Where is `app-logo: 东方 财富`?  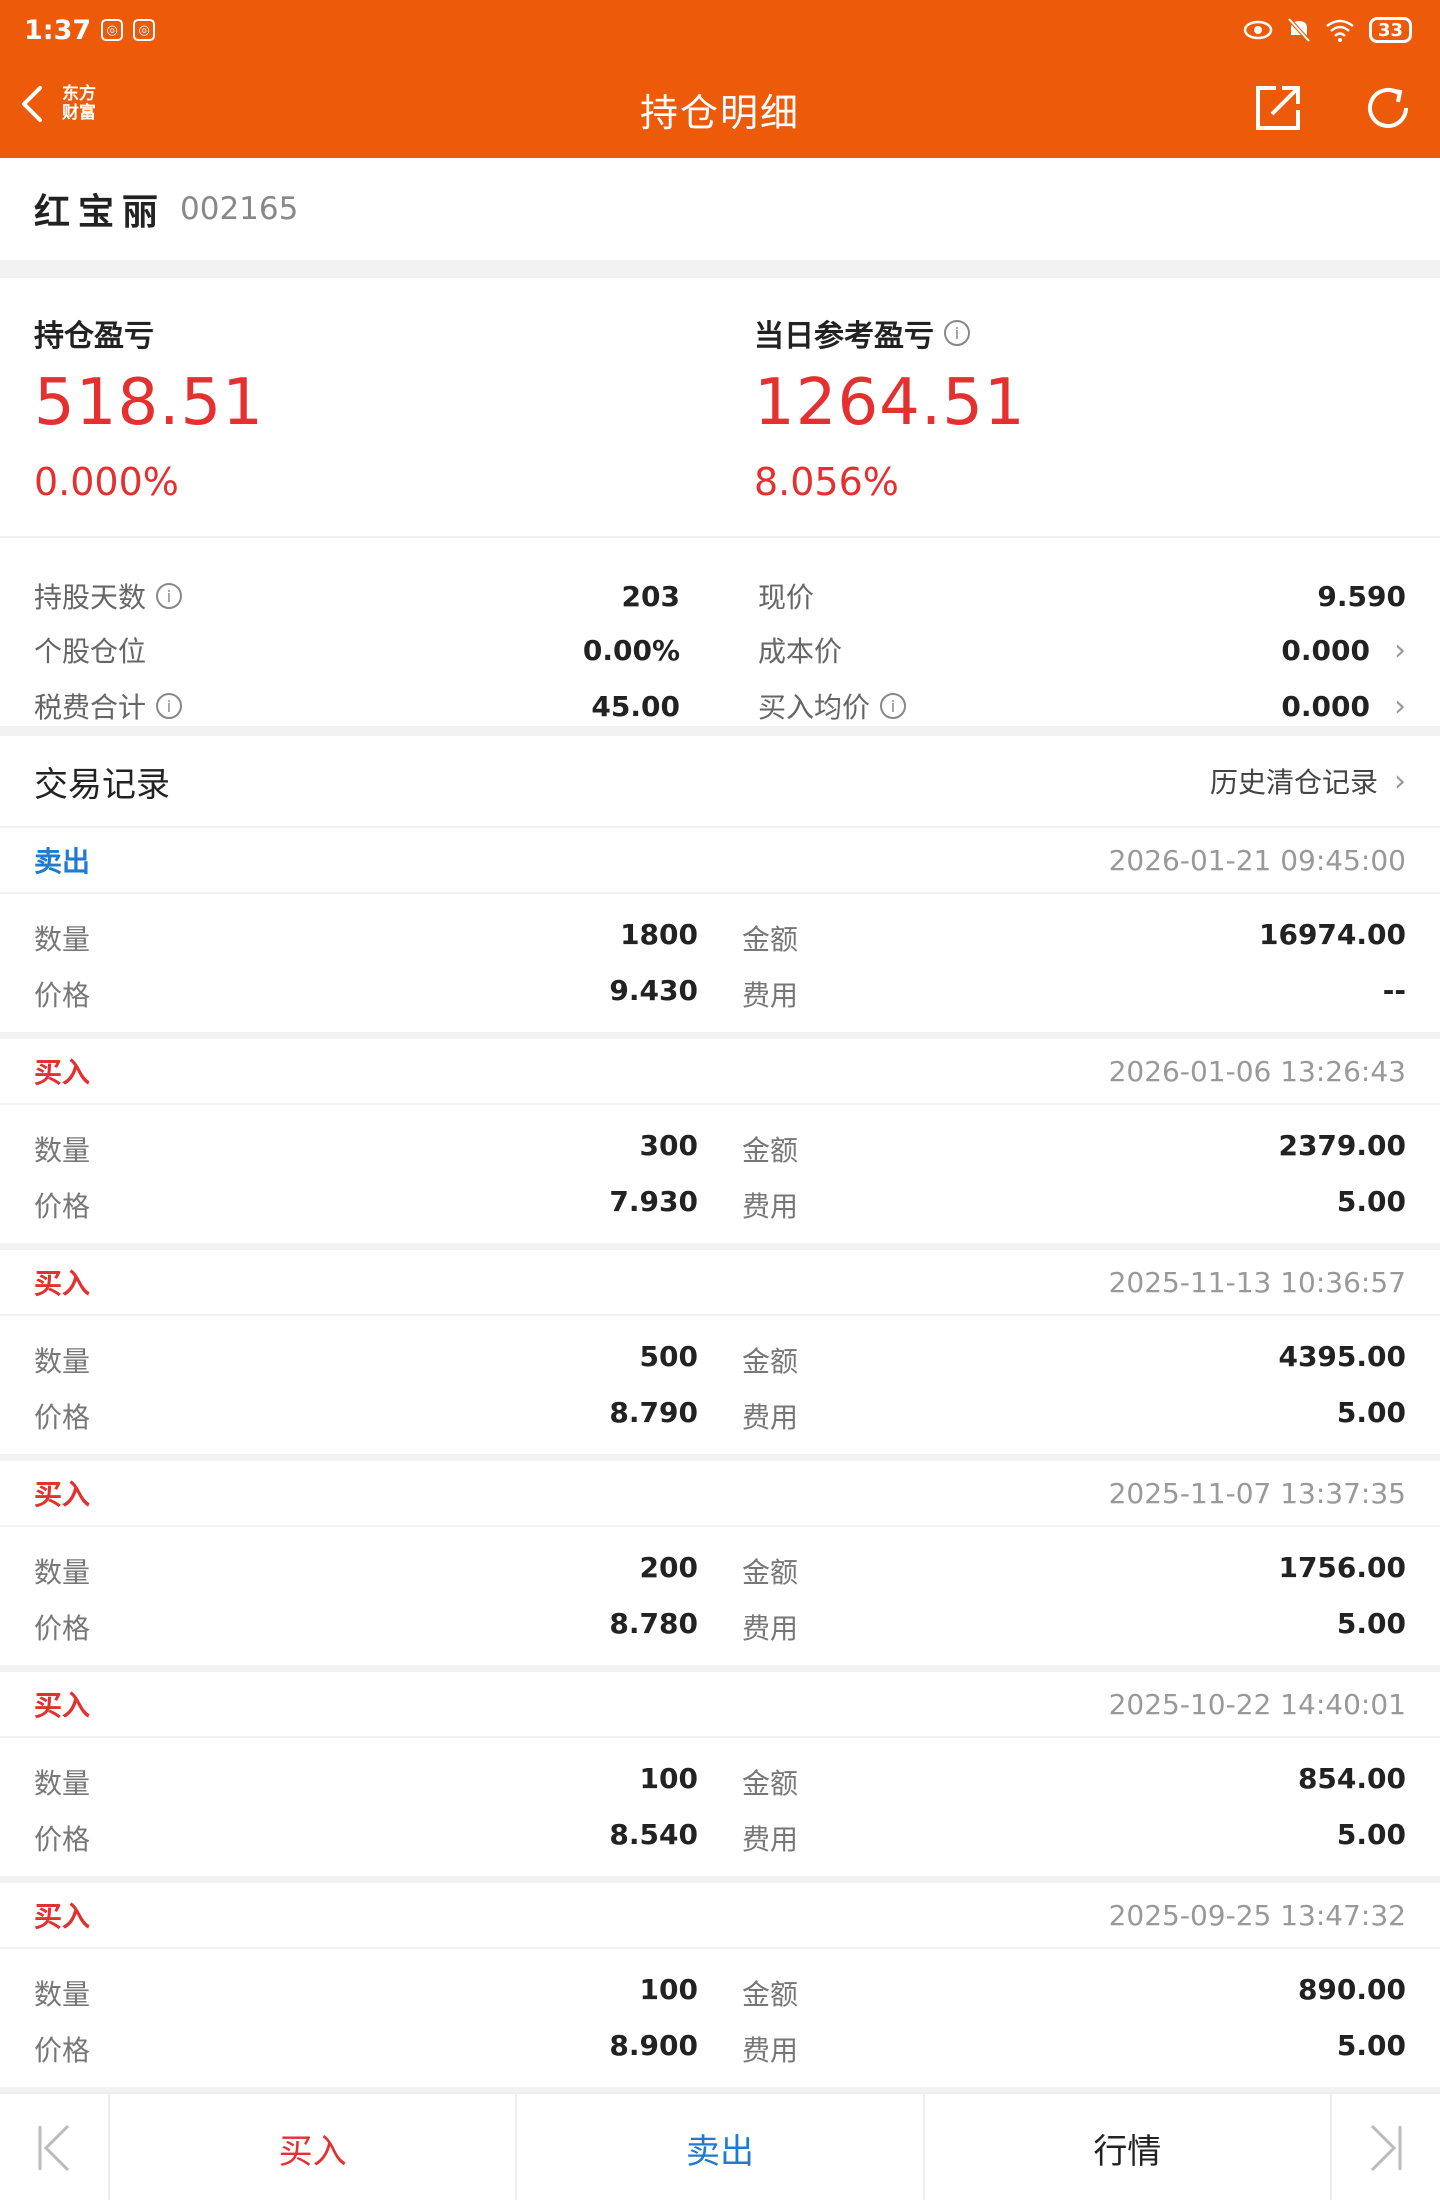
app-logo: 东方 财富 is located at coordinates (79, 104).